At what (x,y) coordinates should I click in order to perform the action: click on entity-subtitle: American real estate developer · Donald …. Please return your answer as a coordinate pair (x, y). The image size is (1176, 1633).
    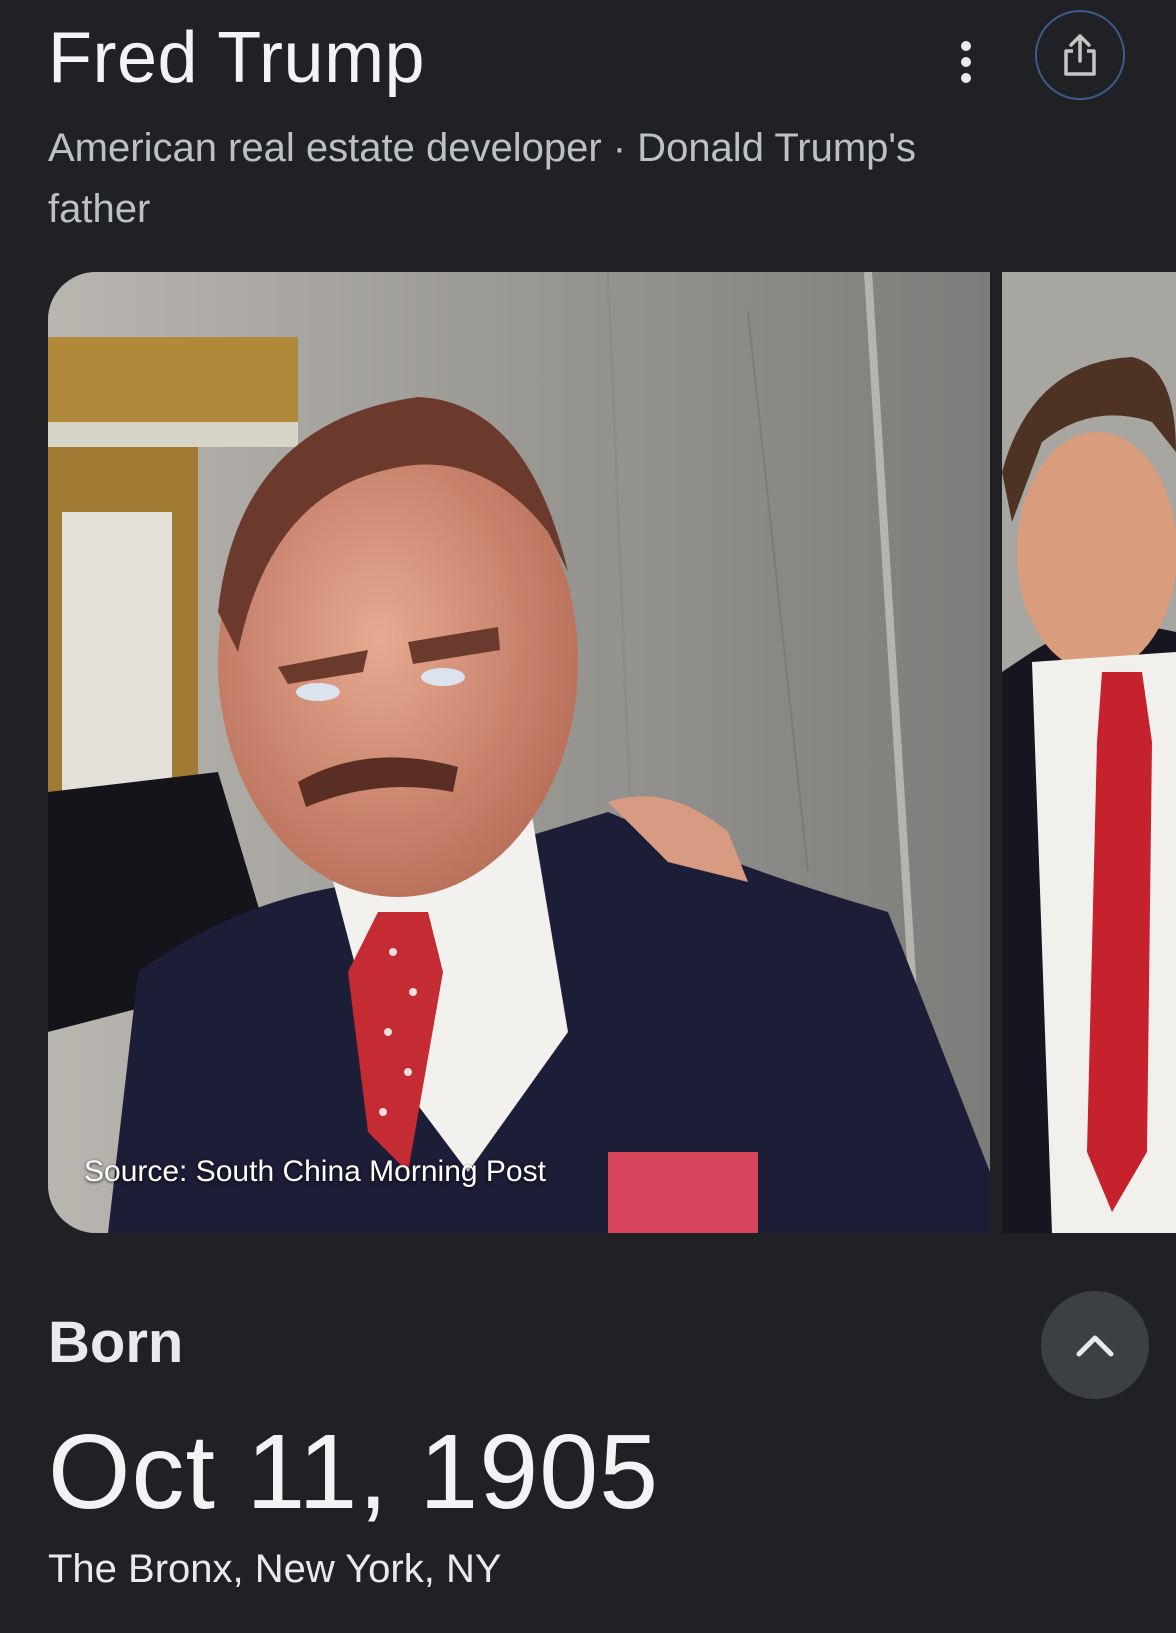
    Looking at the image, I should click on (482, 178).